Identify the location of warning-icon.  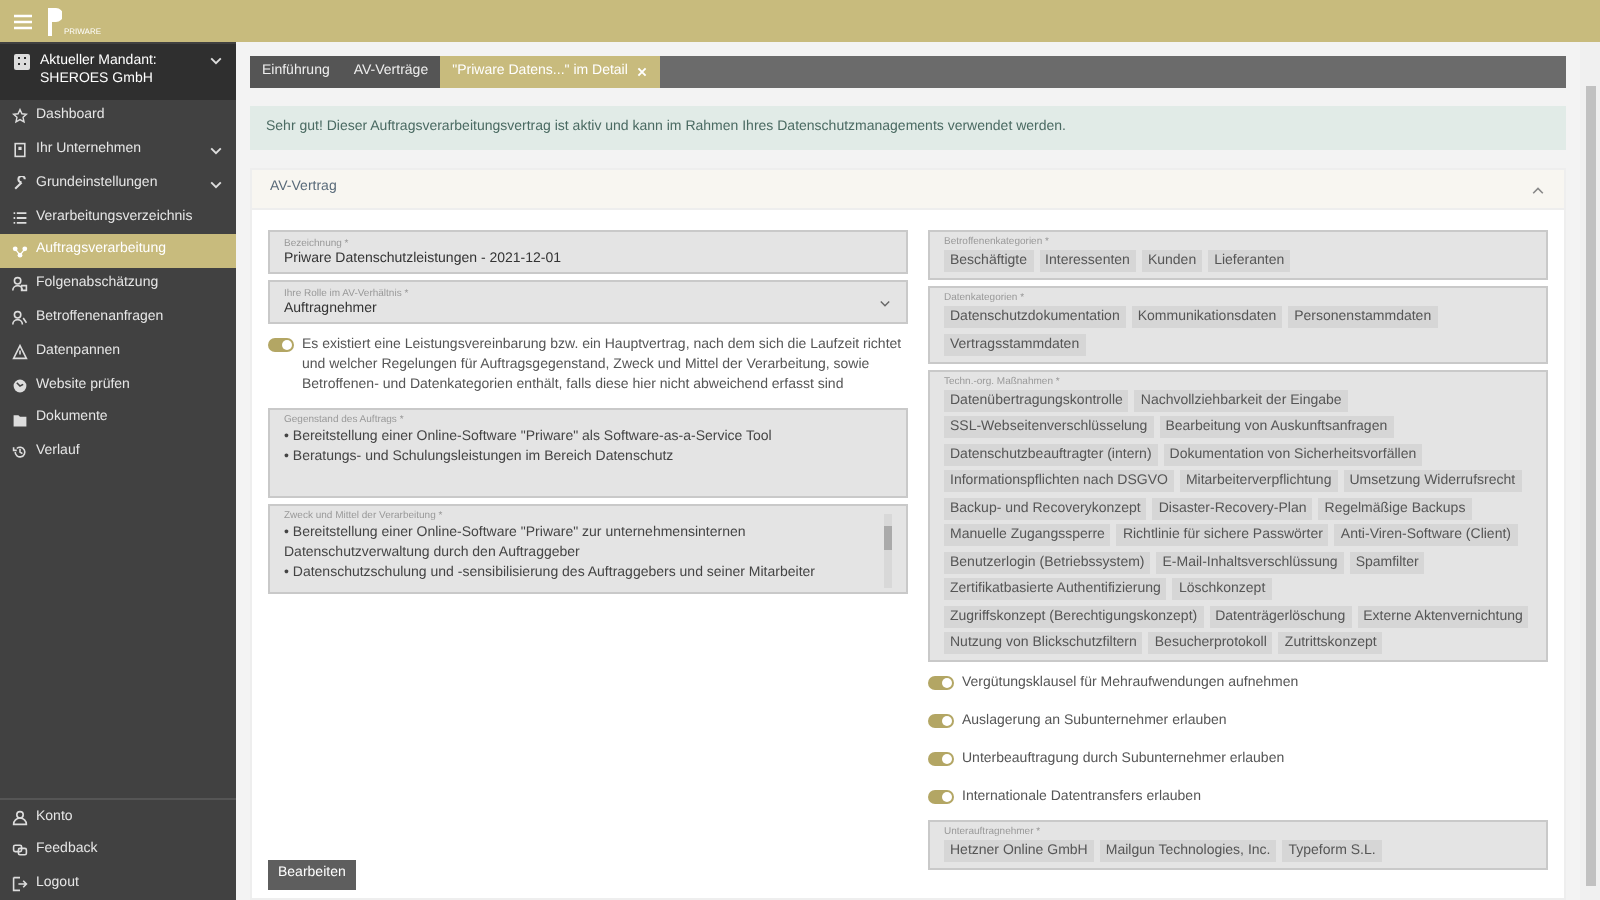
(20, 351).